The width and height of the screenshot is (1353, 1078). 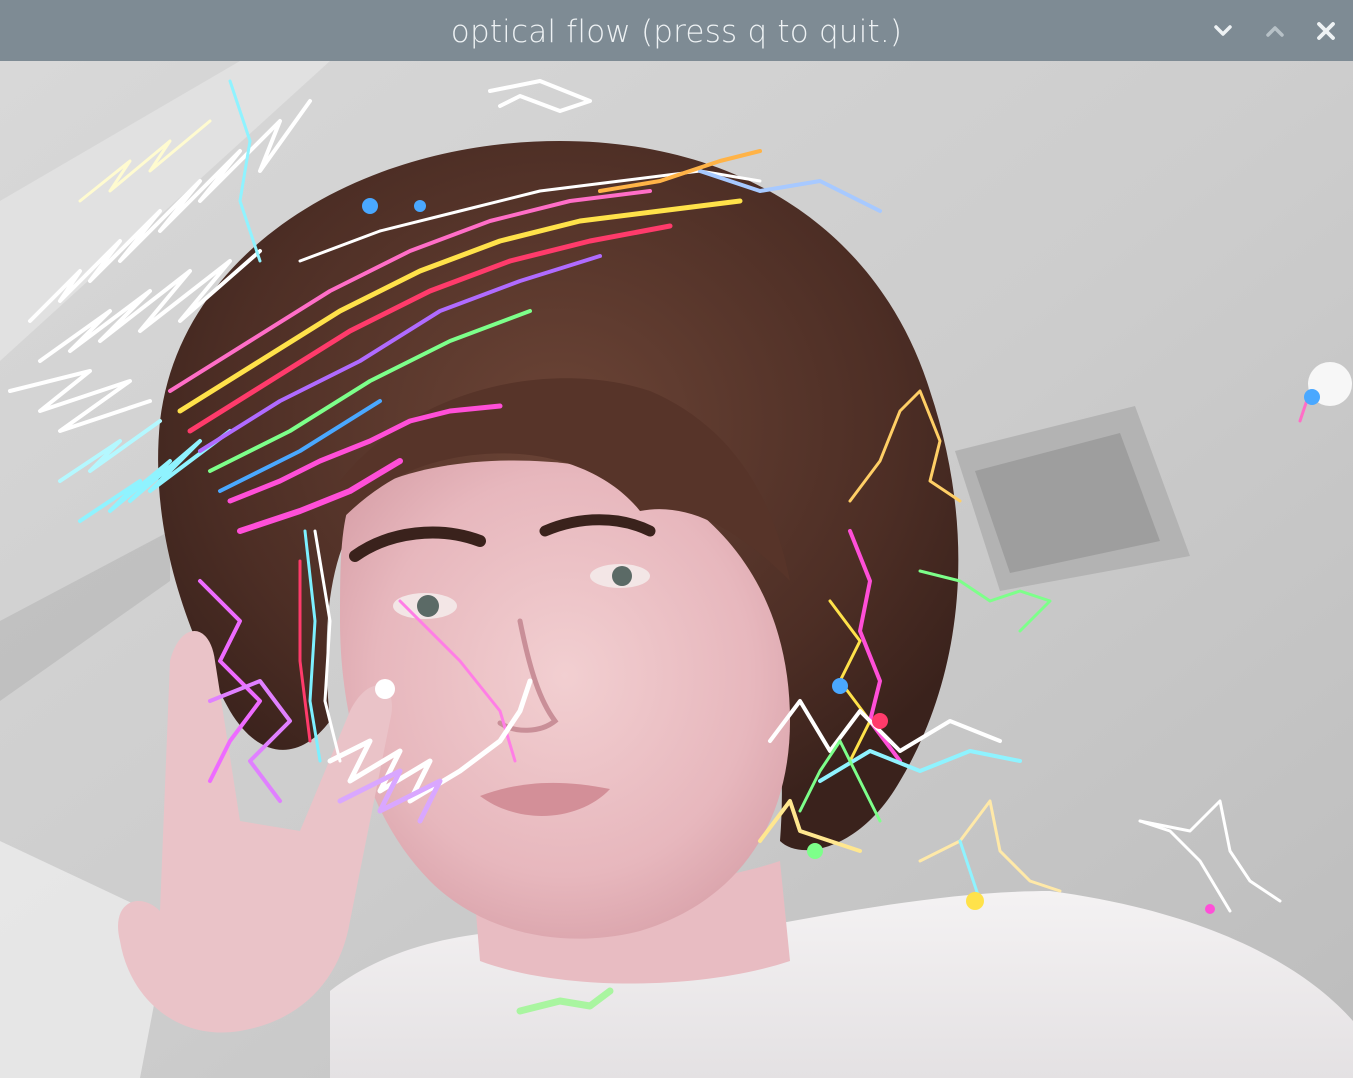 I want to click on title-bar: optical flow (press q to quit.), so click(x=676, y=30).